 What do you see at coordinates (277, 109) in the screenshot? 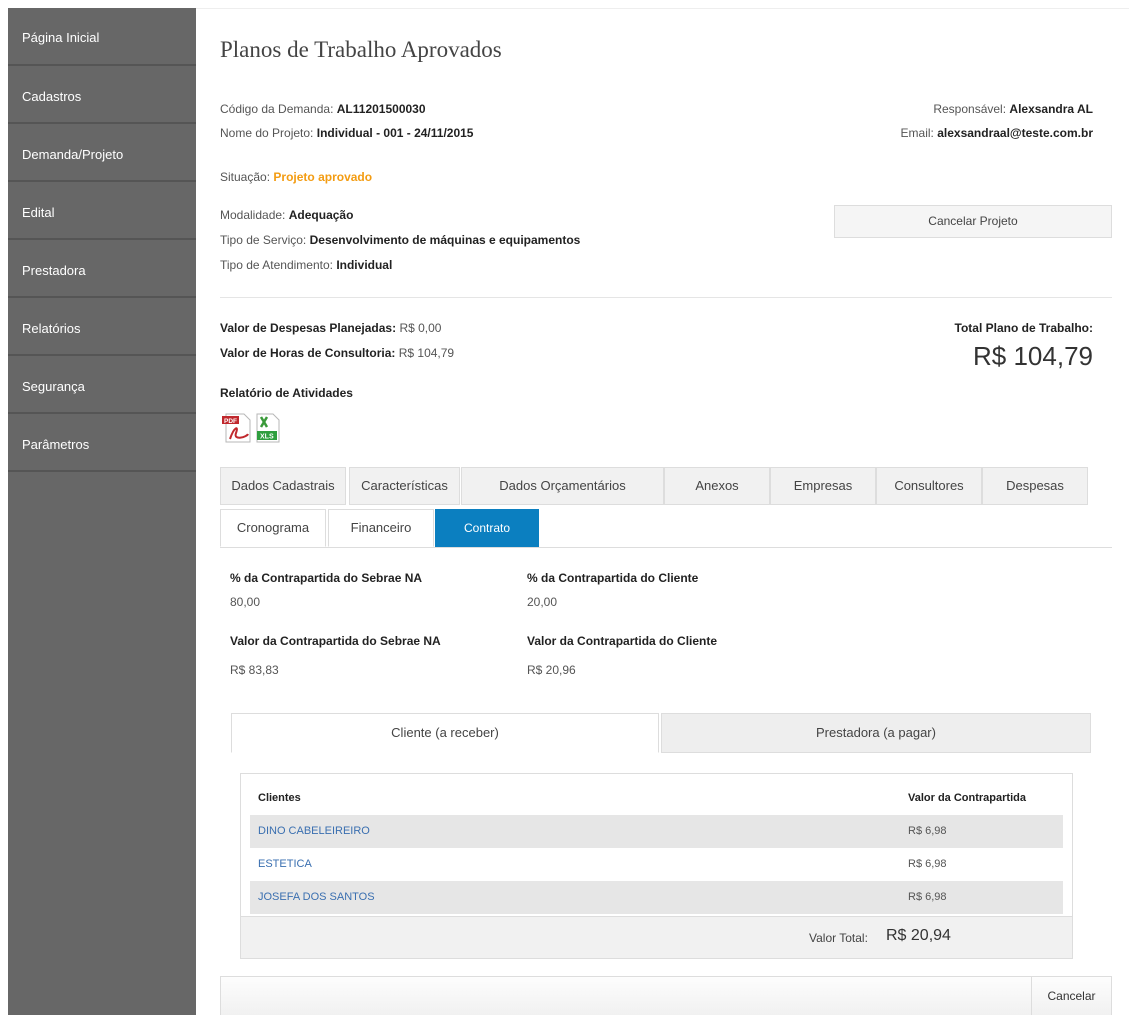
I see `codigo-label: Código da Demanda:` at bounding box center [277, 109].